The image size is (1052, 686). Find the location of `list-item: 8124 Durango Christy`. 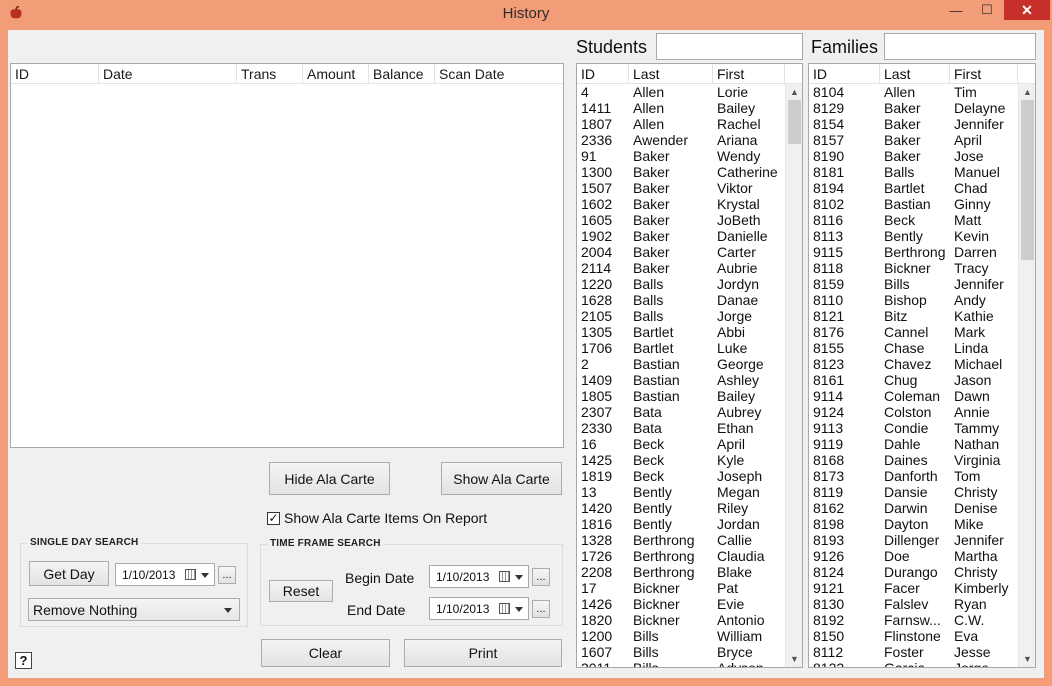

list-item: 8124 Durango Christy is located at coordinates (913, 572).